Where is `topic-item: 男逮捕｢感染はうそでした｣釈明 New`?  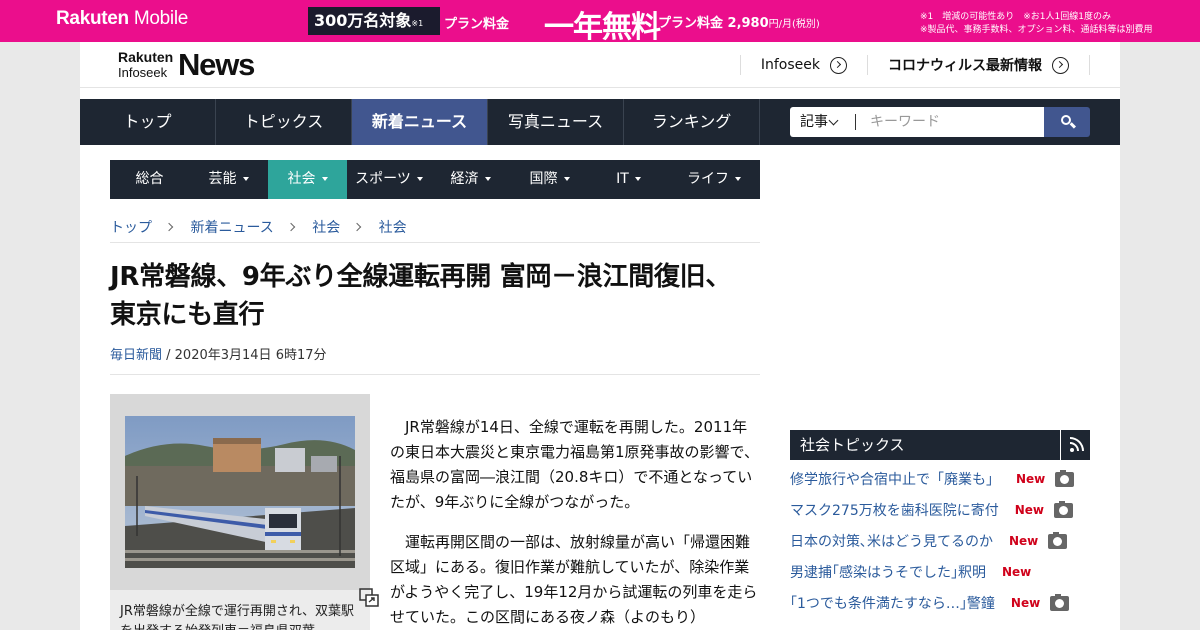
topic-item: 男逮捕｢感染はうそでした｣釈明 New is located at coordinates (910, 572).